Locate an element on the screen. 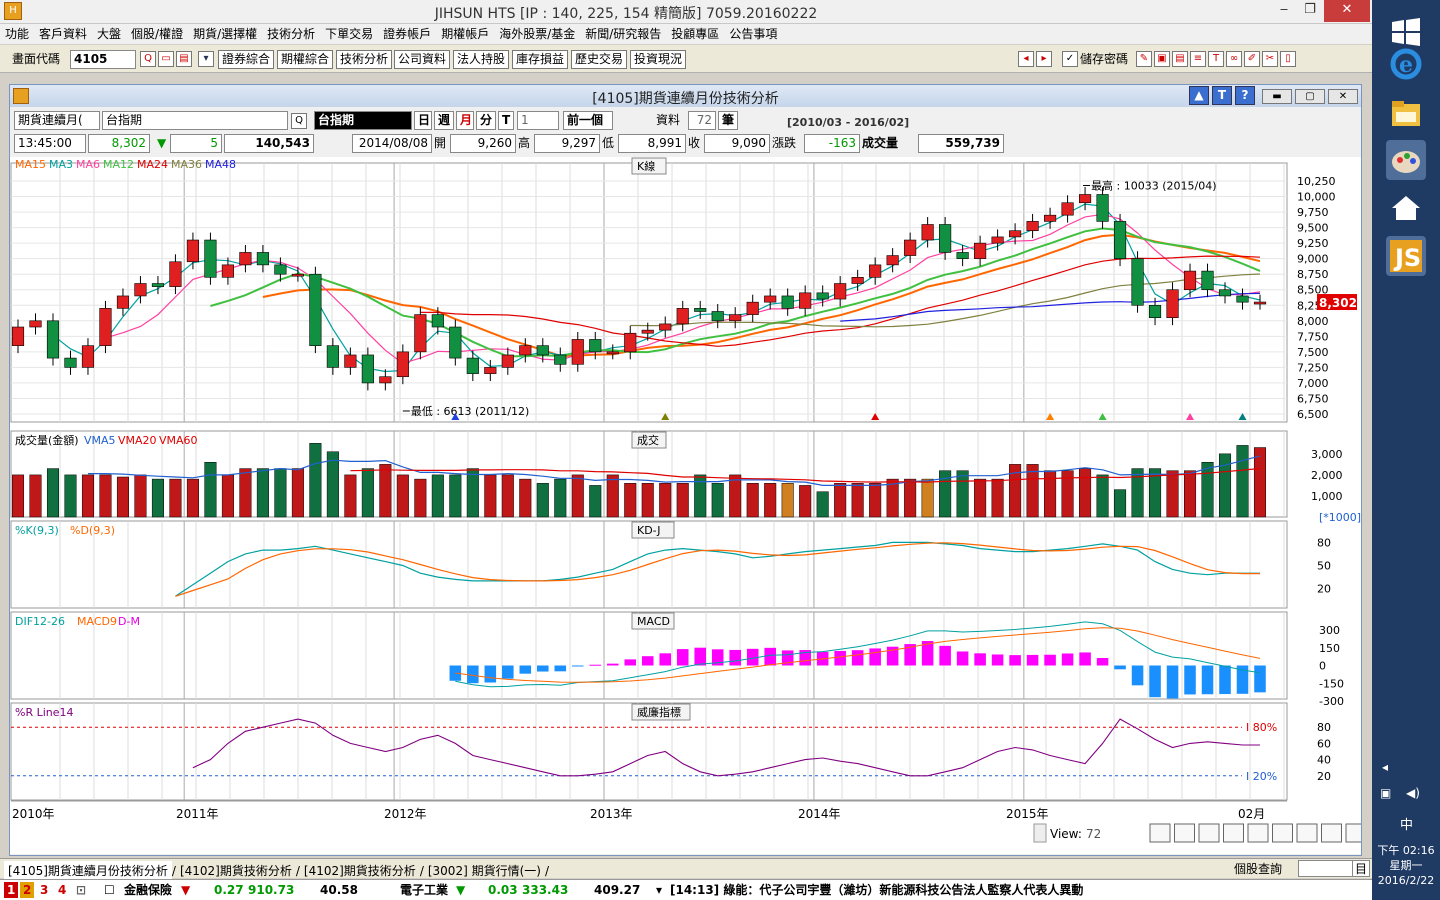  edit-icon: ✐ is located at coordinates (1252, 59).